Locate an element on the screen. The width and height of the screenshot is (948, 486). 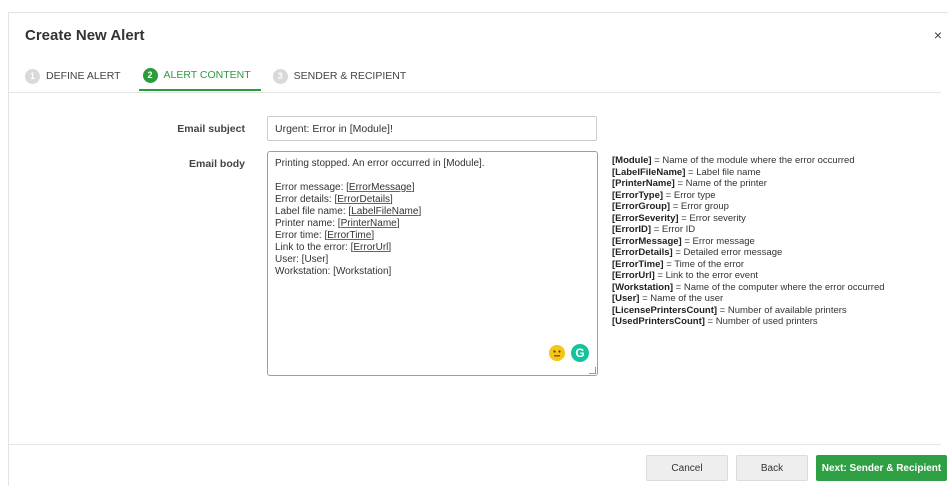
legend-key: [ErrorType] is located at coordinates (638, 195).